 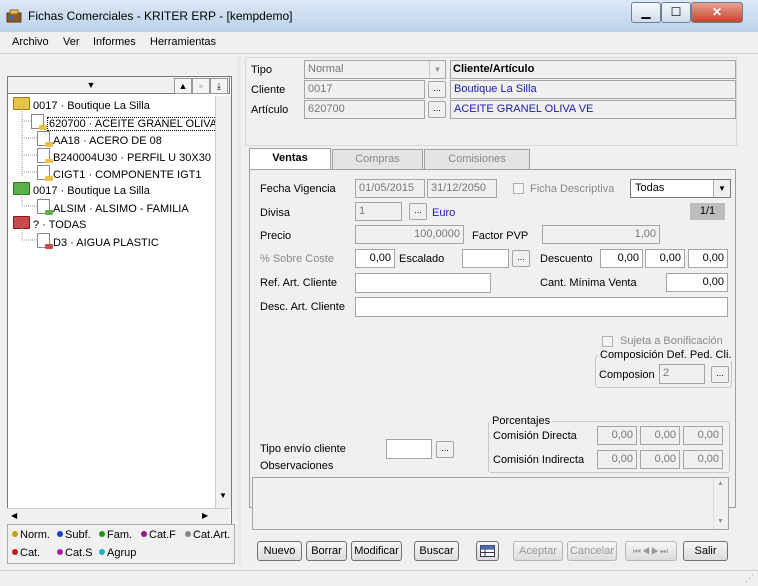 What do you see at coordinates (239, 311) in the screenshot?
I see `panel-splitter` at bounding box center [239, 311].